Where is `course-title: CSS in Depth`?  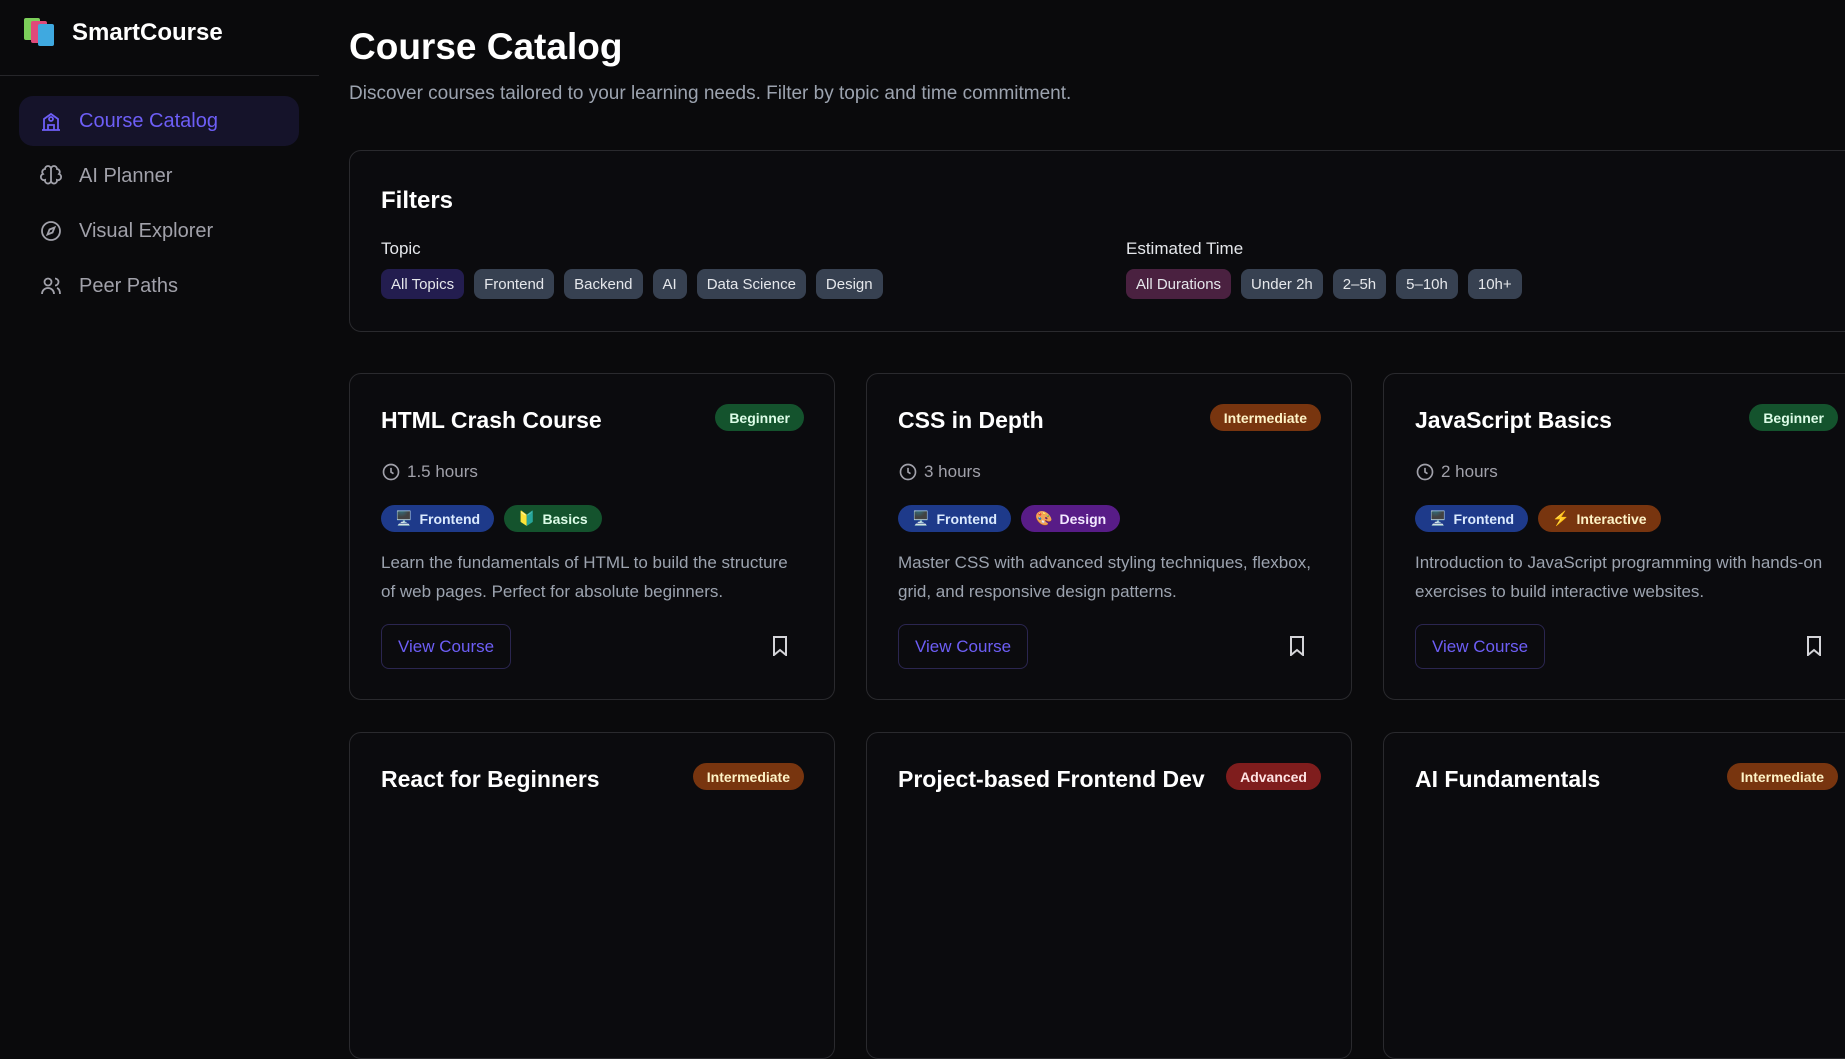
course-title: CSS in Depth is located at coordinates (971, 420).